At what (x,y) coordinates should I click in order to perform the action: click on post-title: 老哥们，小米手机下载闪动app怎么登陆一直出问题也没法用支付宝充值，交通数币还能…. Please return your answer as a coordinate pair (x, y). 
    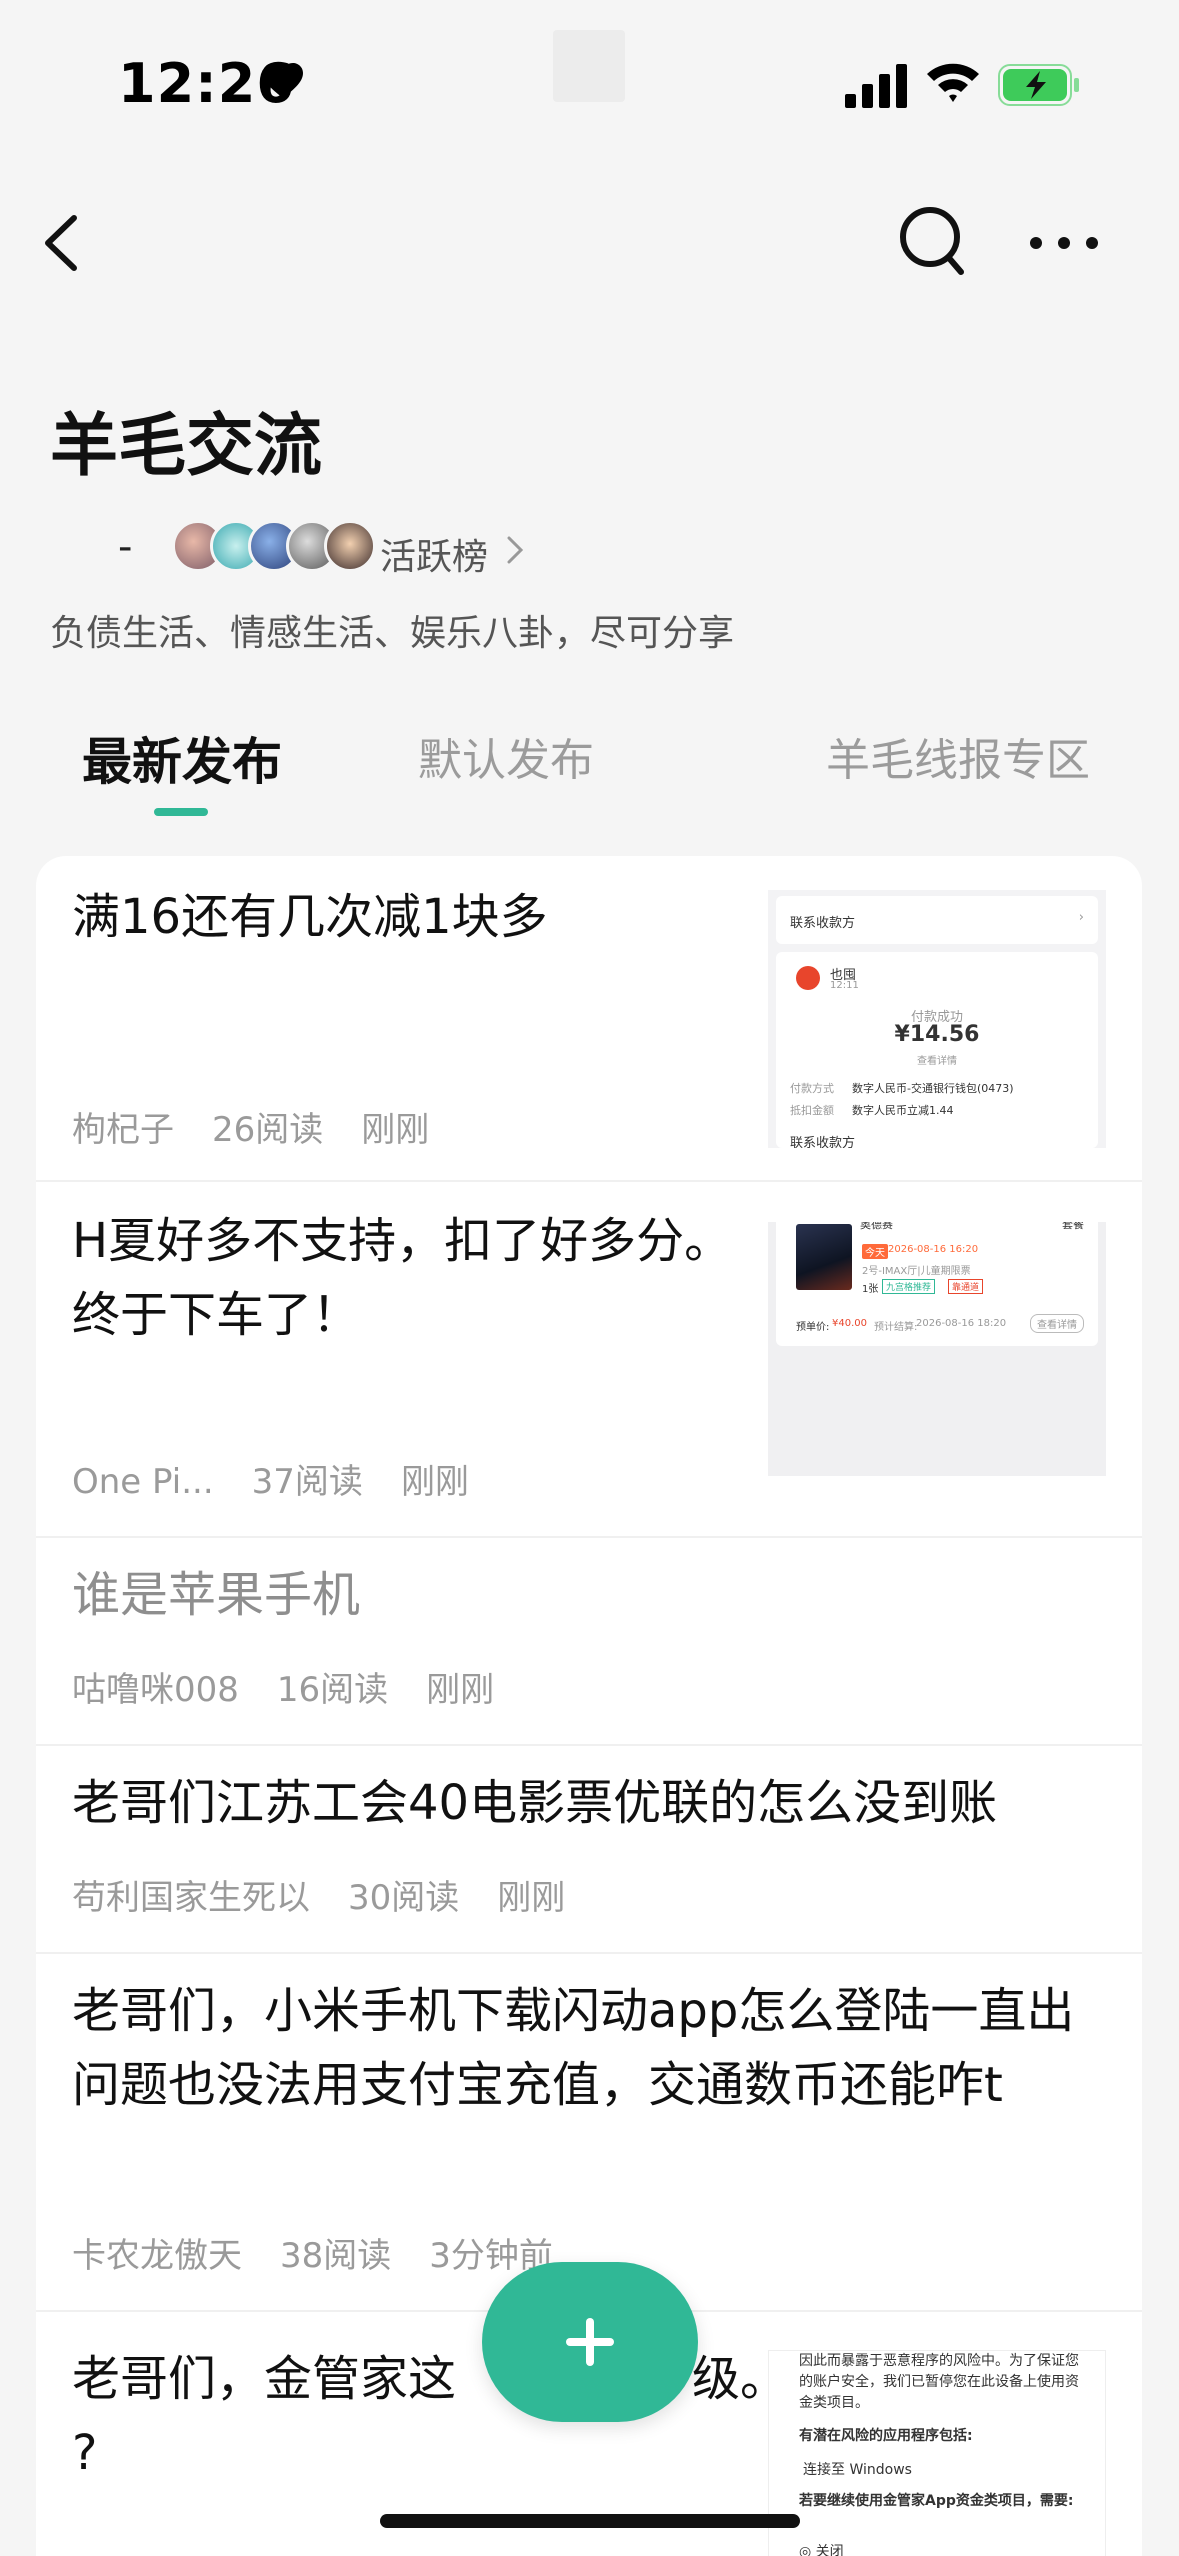
    Looking at the image, I should click on (595, 2048).